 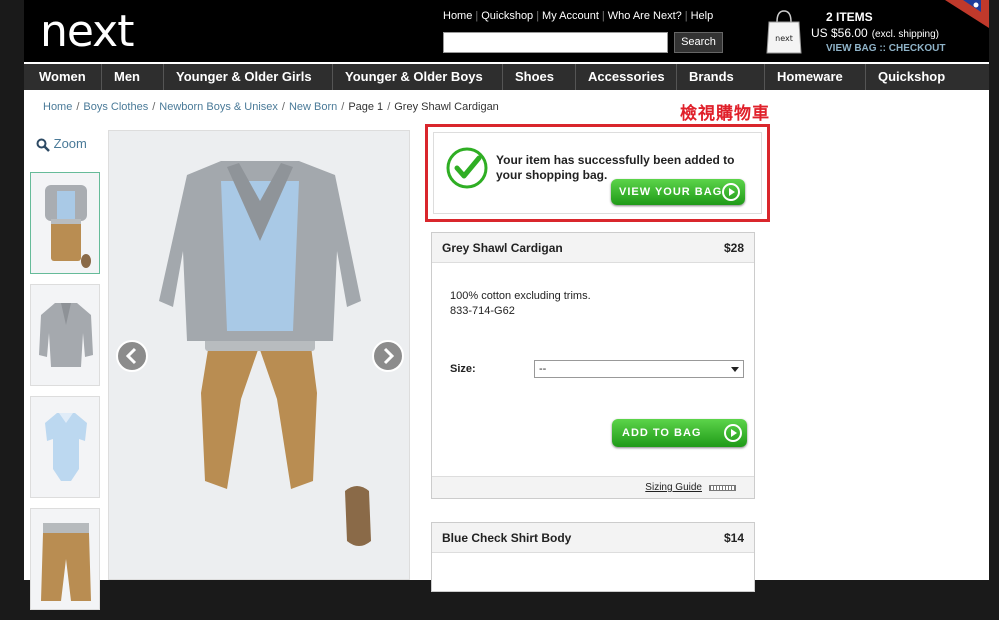 I want to click on prev-image-button, so click(x=132, y=356).